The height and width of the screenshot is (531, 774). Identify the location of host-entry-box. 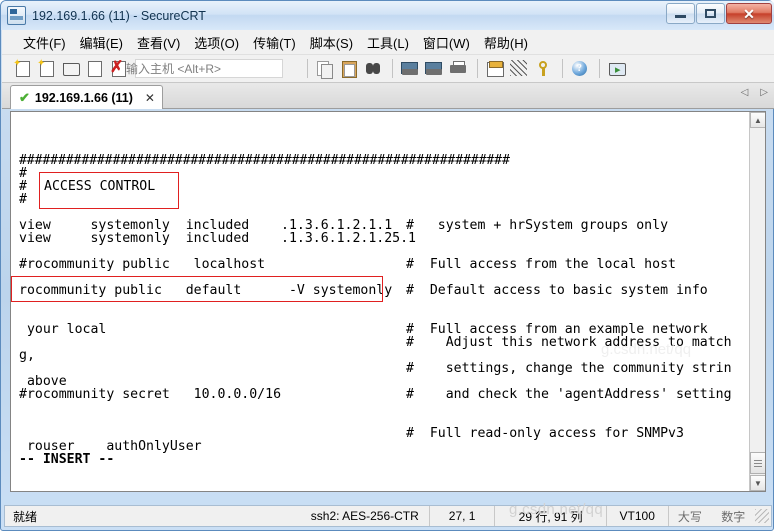
(209, 68).